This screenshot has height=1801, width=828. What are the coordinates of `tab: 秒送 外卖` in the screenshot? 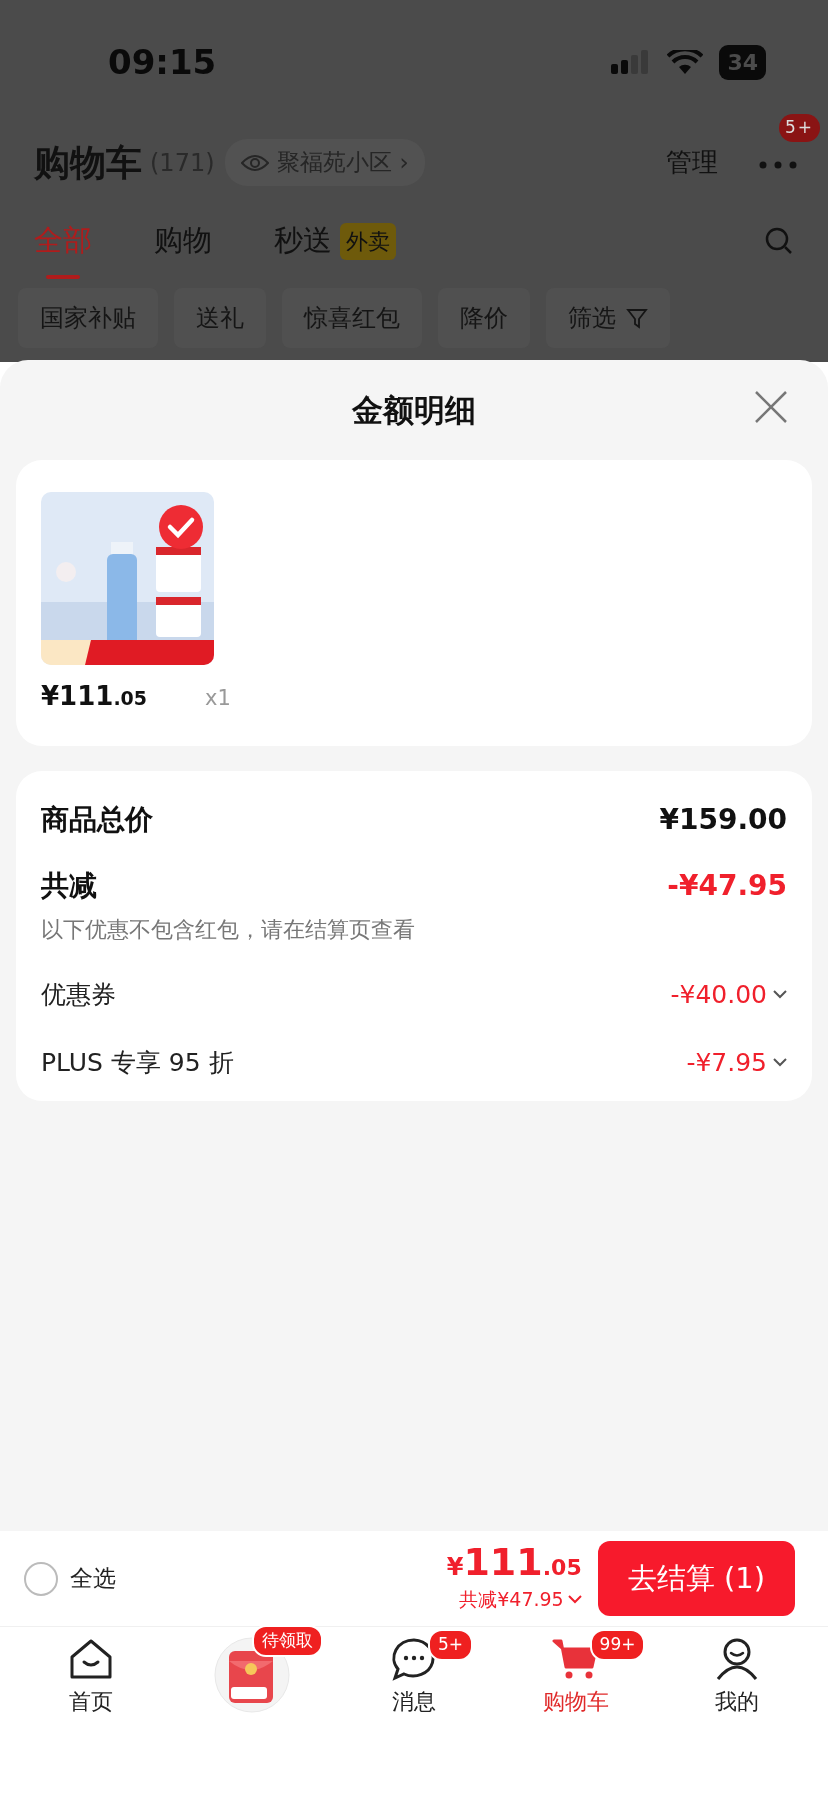 It's located at (335, 249).